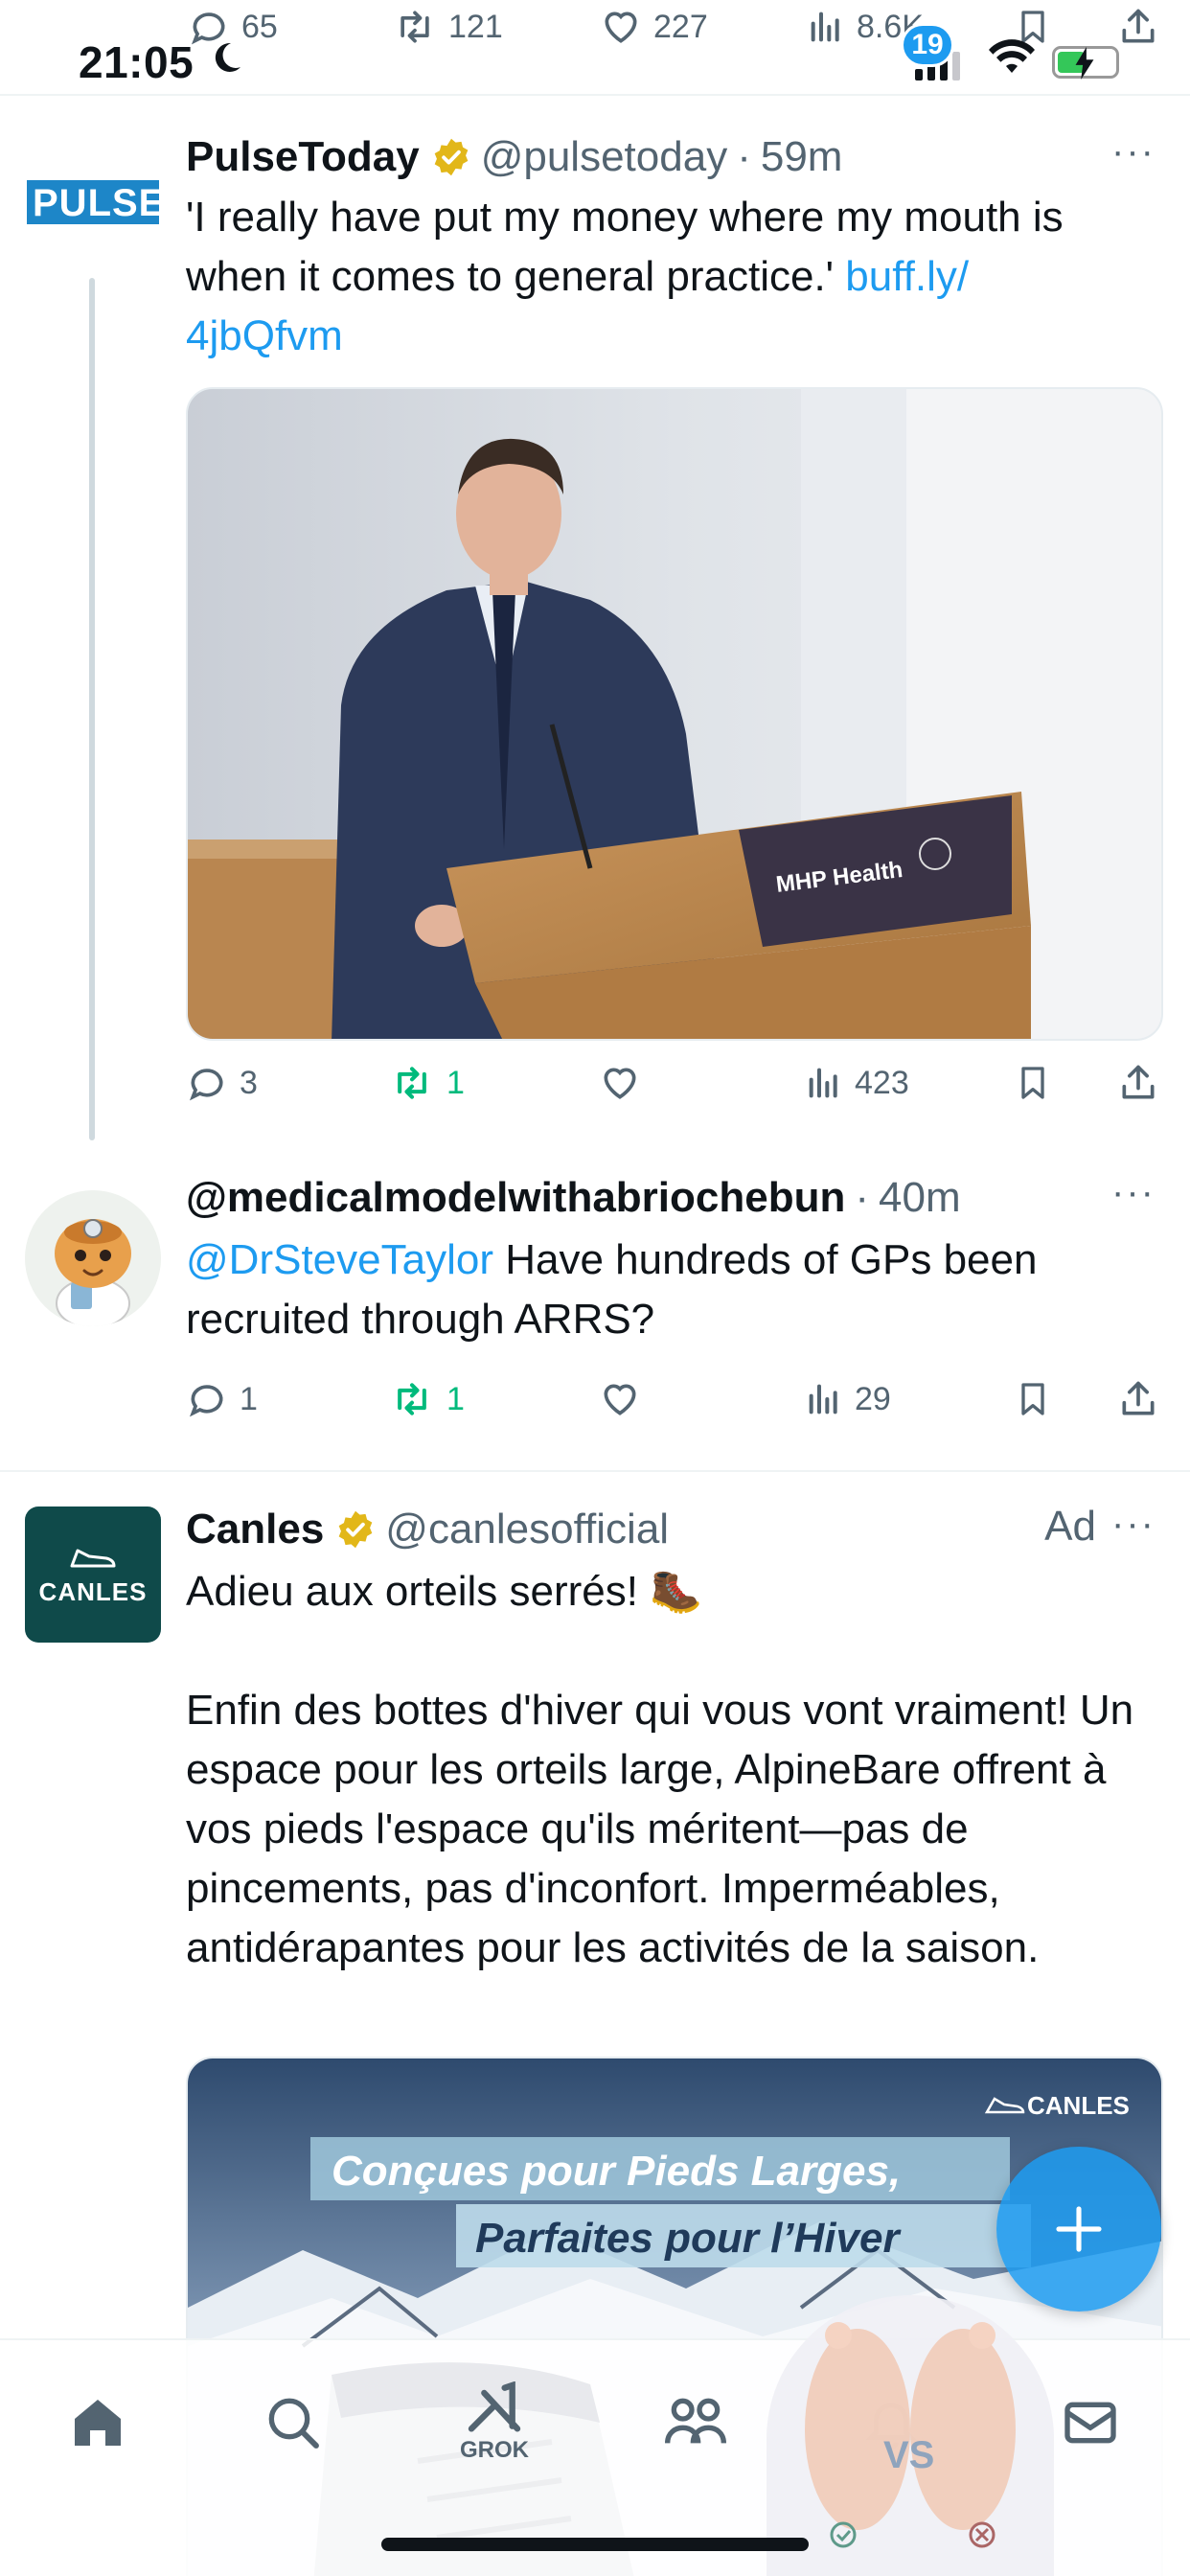  I want to click on wifi-icon, so click(1012, 59).